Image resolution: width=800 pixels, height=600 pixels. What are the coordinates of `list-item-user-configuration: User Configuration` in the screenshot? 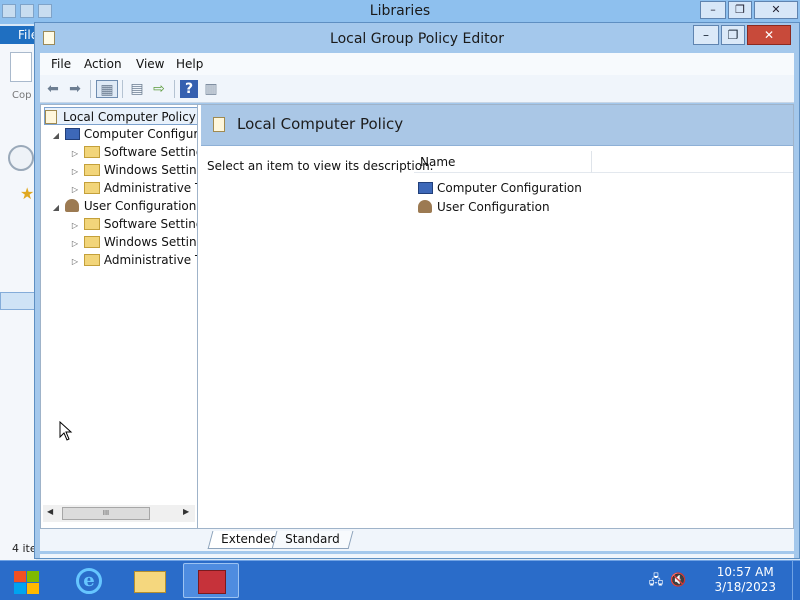 It's located at (484, 207).